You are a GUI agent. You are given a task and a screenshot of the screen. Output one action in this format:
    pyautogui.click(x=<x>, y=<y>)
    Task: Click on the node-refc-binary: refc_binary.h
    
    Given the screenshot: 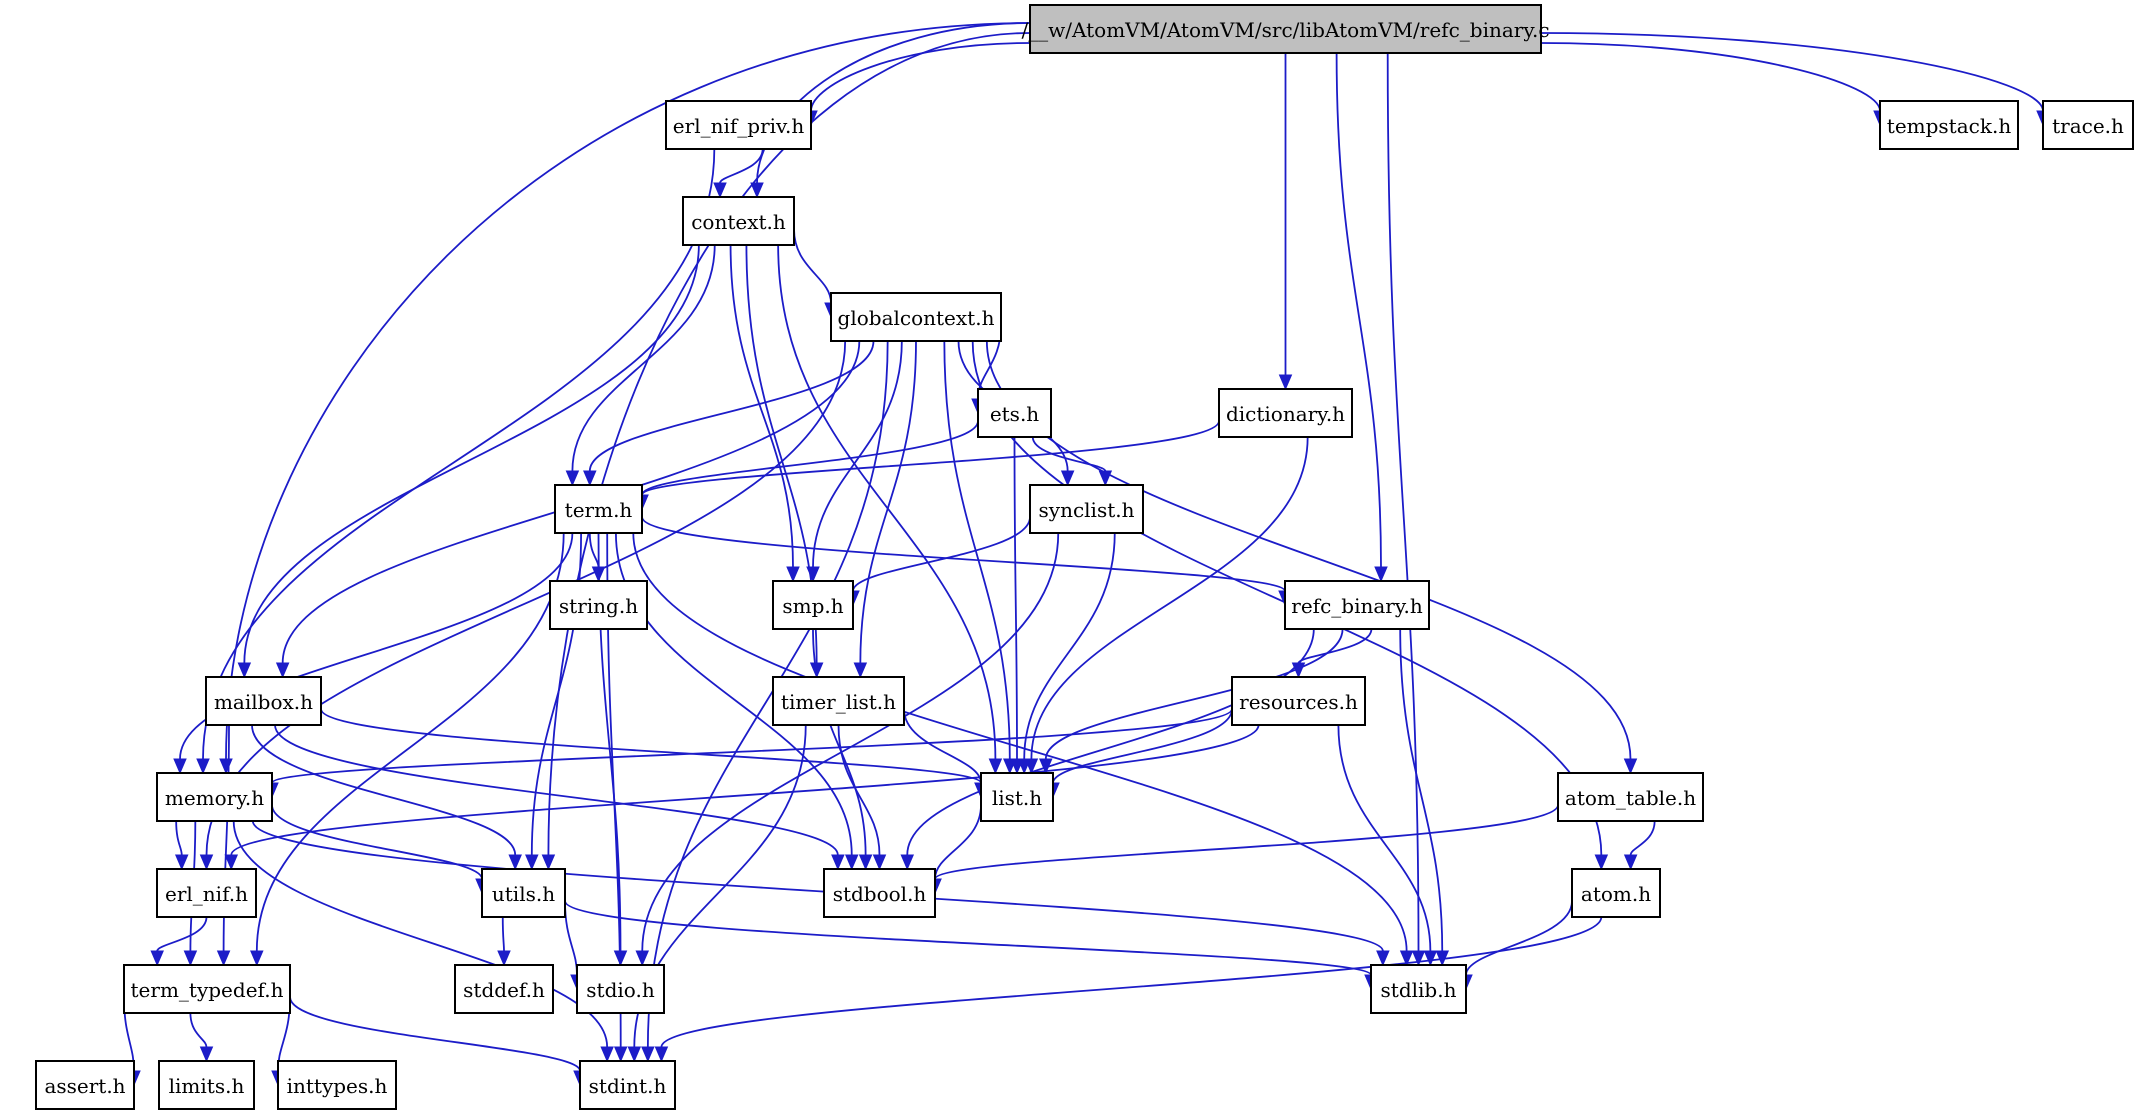 What is the action you would take?
    pyautogui.click(x=1357, y=605)
    